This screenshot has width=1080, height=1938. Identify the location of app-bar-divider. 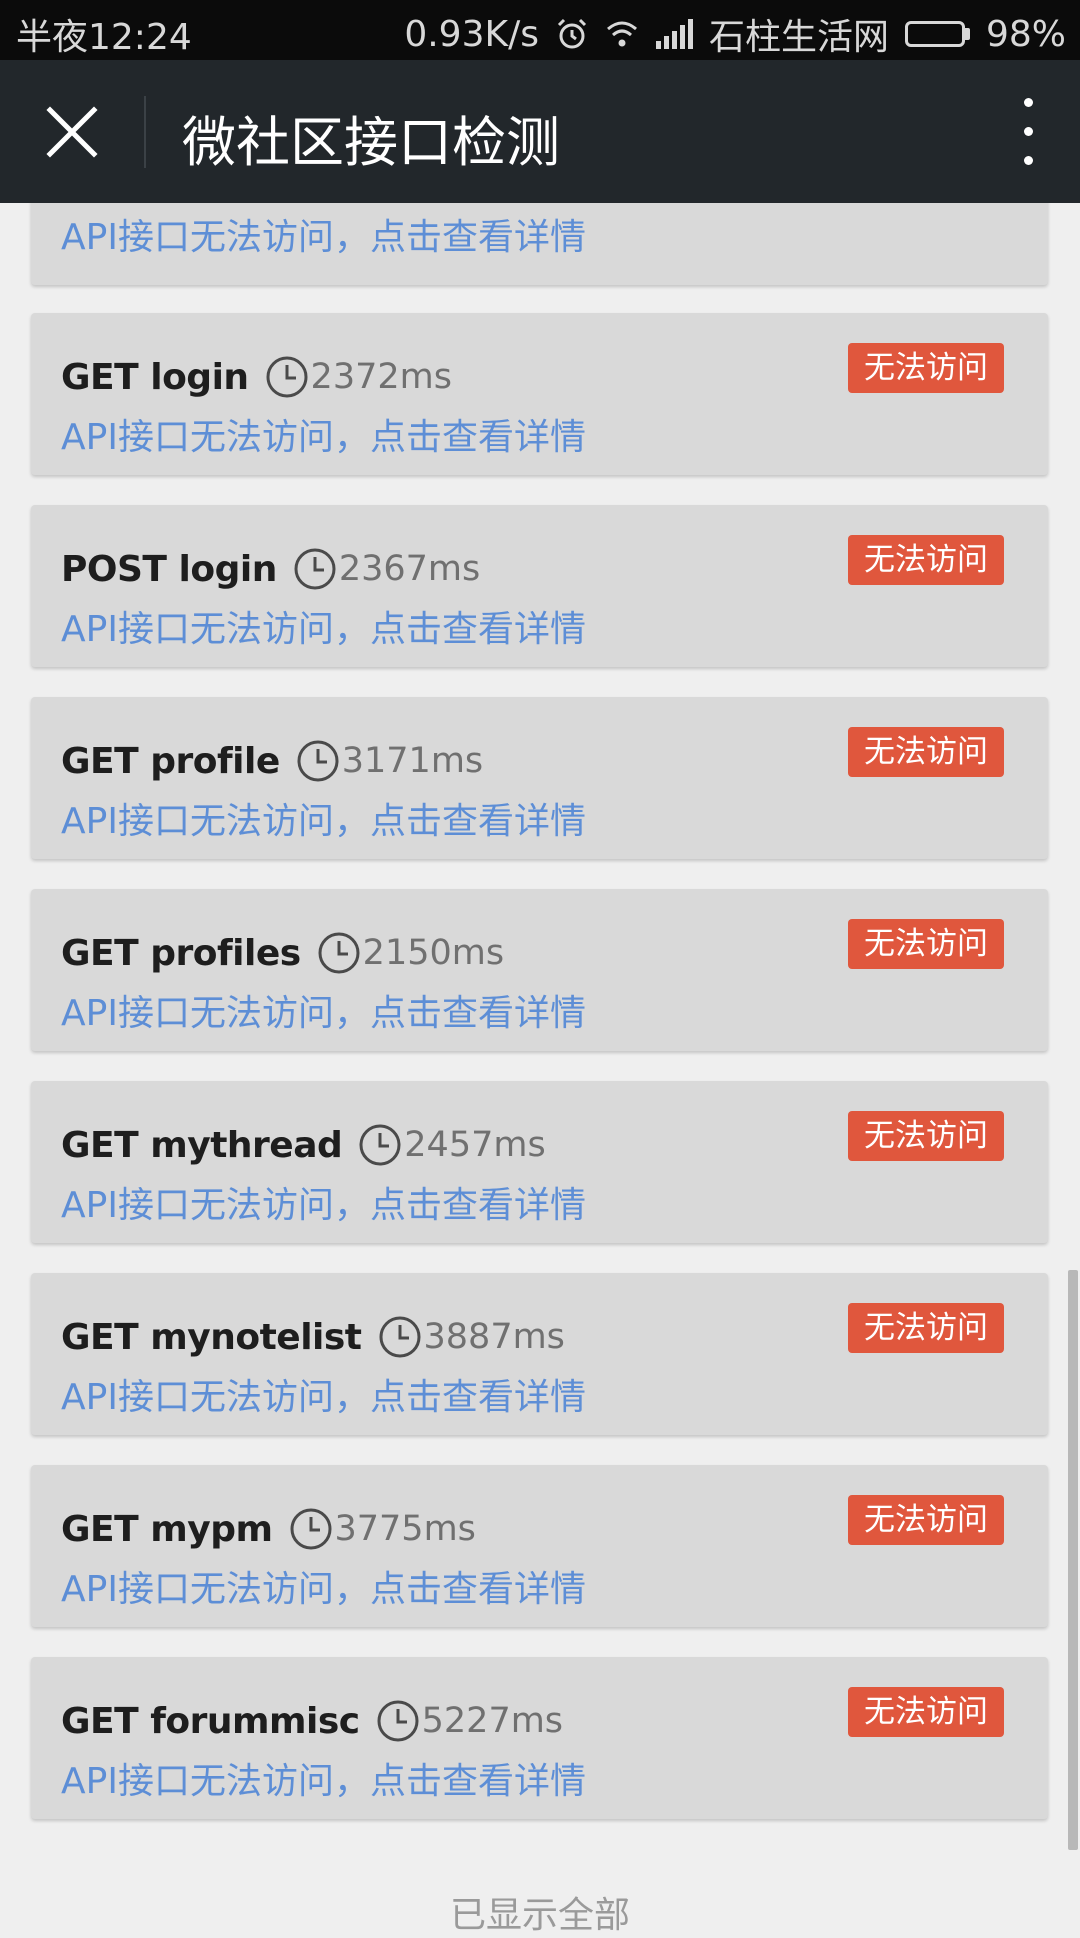
(145, 132).